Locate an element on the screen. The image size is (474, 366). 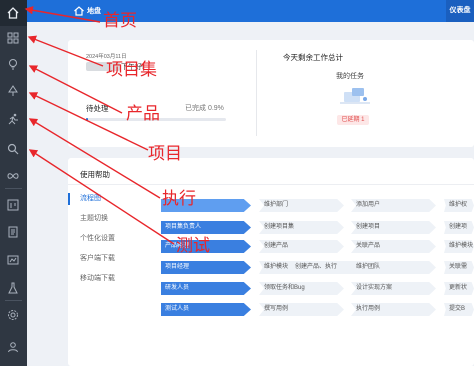
help-nav-item: 主题切换 is located at coordinates (103, 219).